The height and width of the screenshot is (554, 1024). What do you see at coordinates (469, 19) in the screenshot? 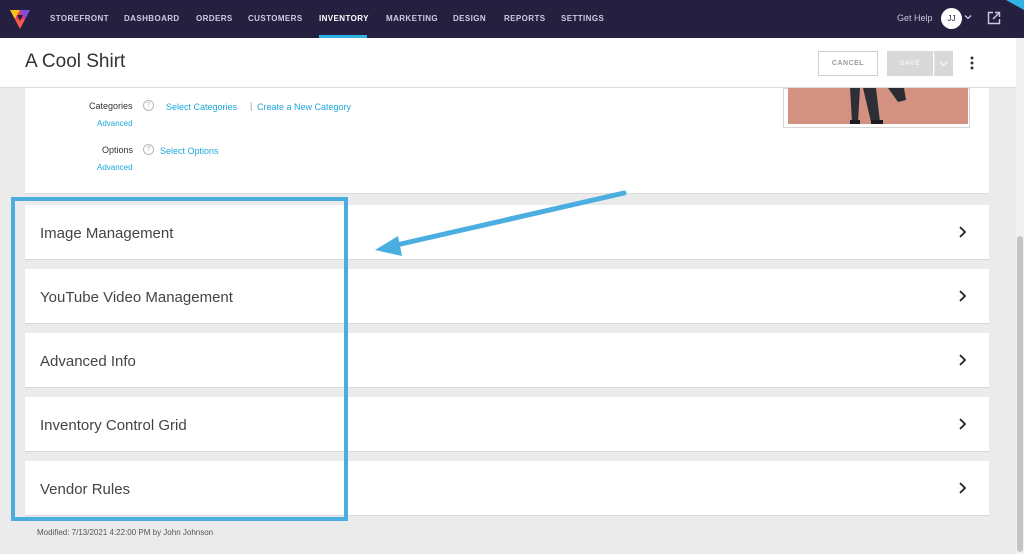
I see `nav-design: DESIGN` at bounding box center [469, 19].